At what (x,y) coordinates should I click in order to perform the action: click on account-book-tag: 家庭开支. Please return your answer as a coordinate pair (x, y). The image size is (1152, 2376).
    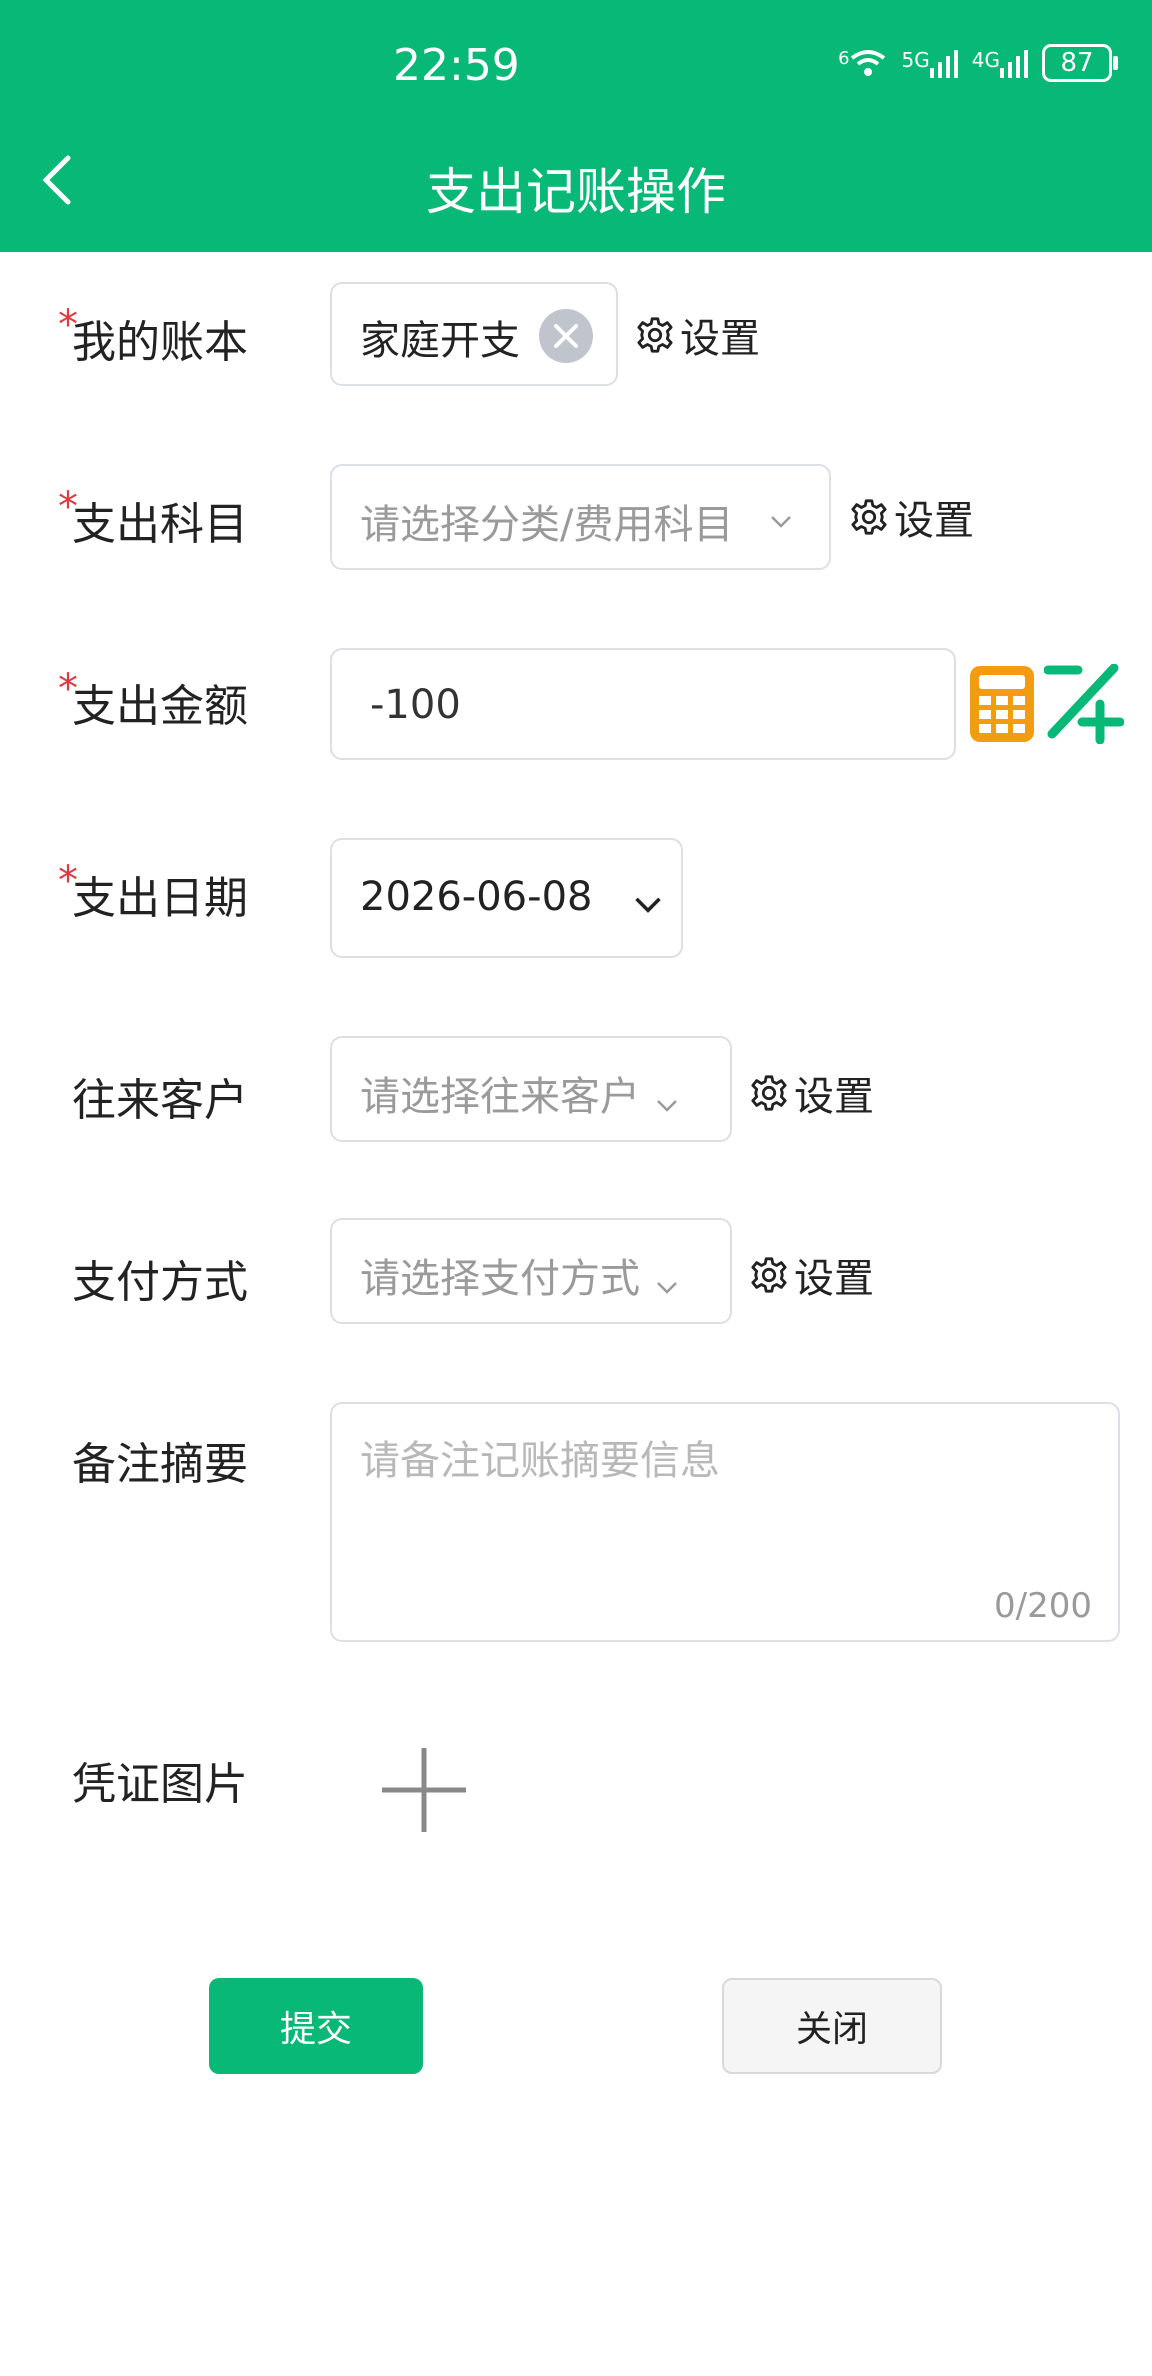
    Looking at the image, I should click on (474, 334).